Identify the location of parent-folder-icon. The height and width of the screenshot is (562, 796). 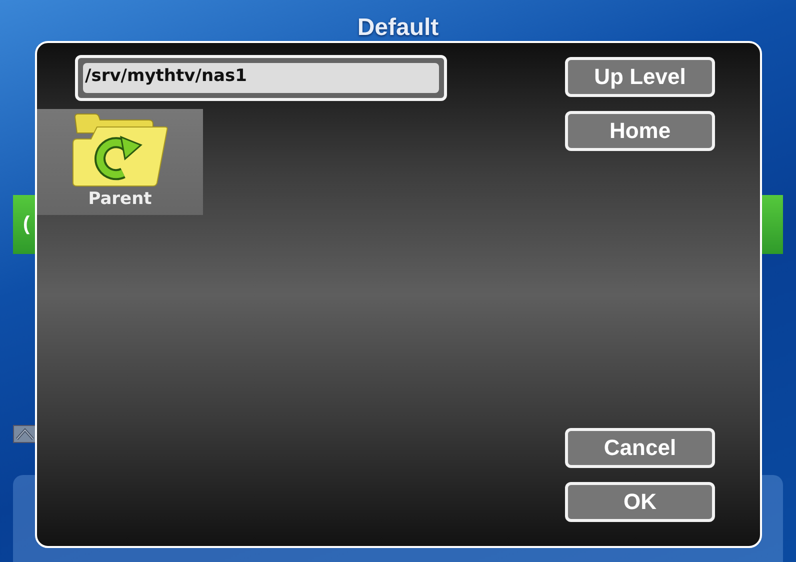
(120, 150).